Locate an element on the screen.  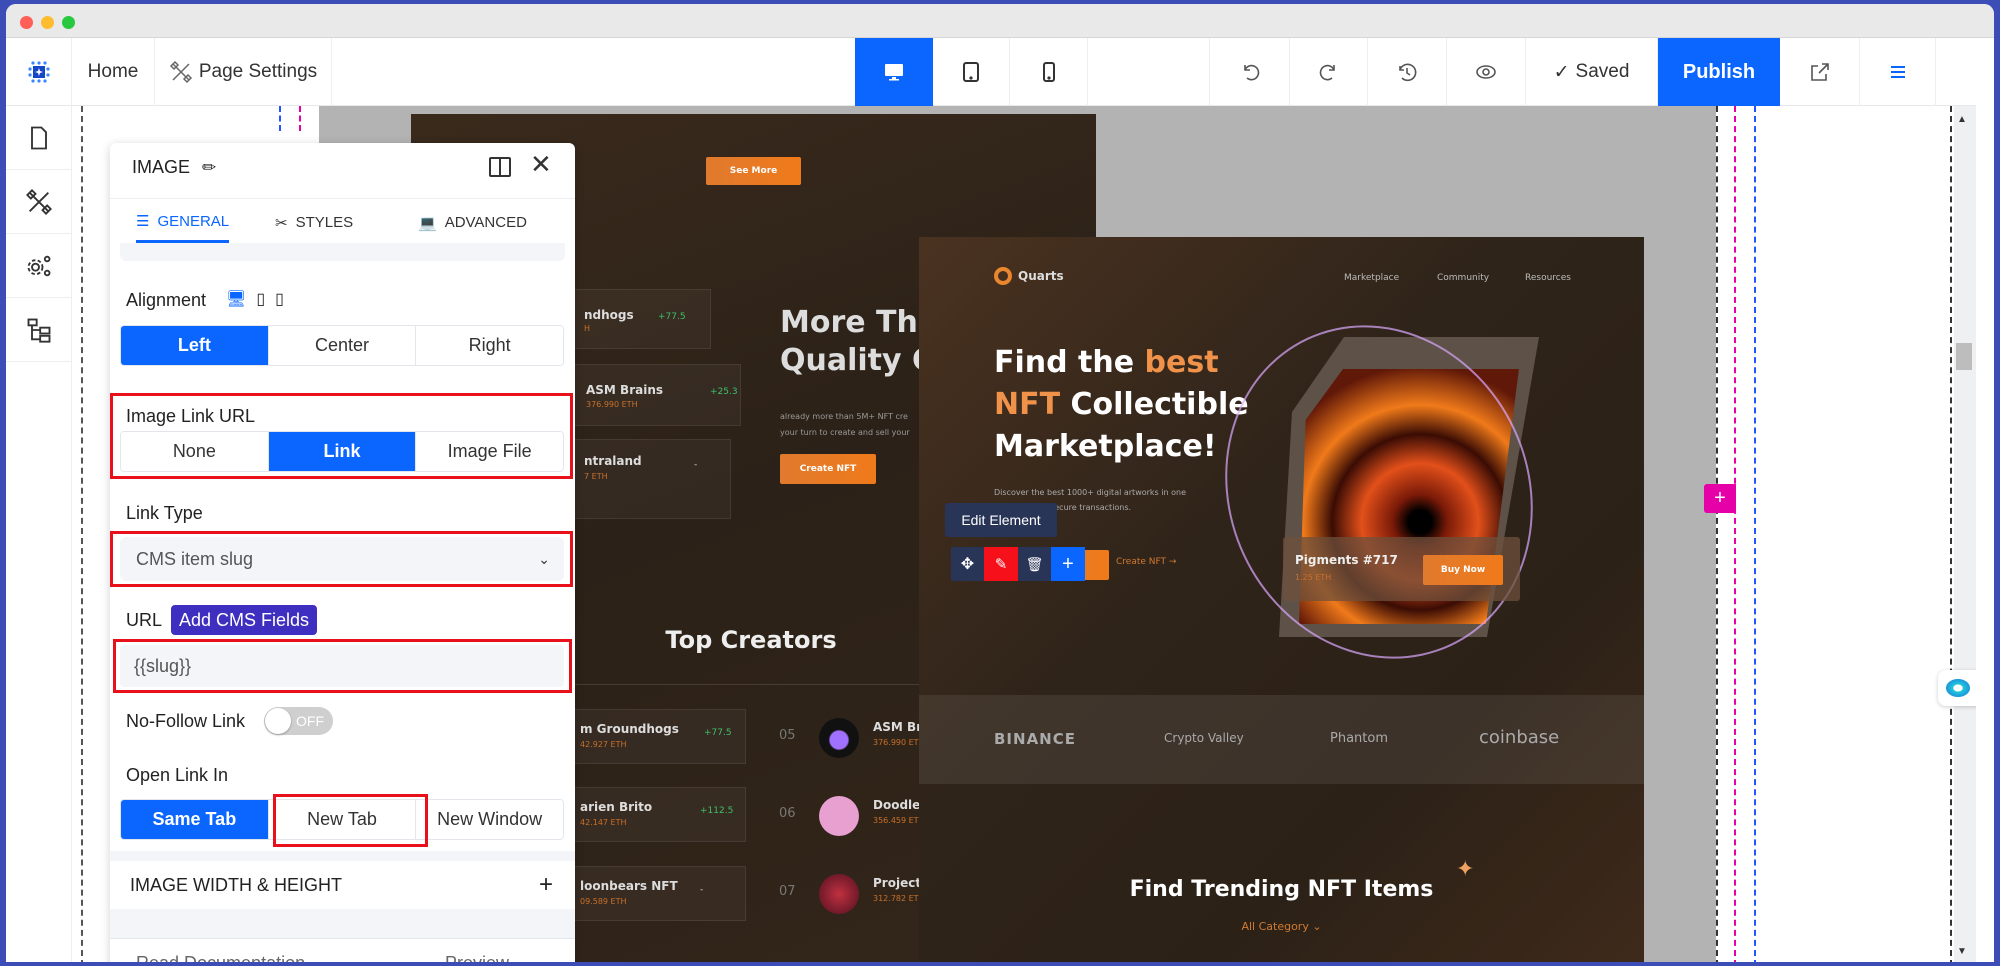
highlight-box is located at coordinates (350, 820).